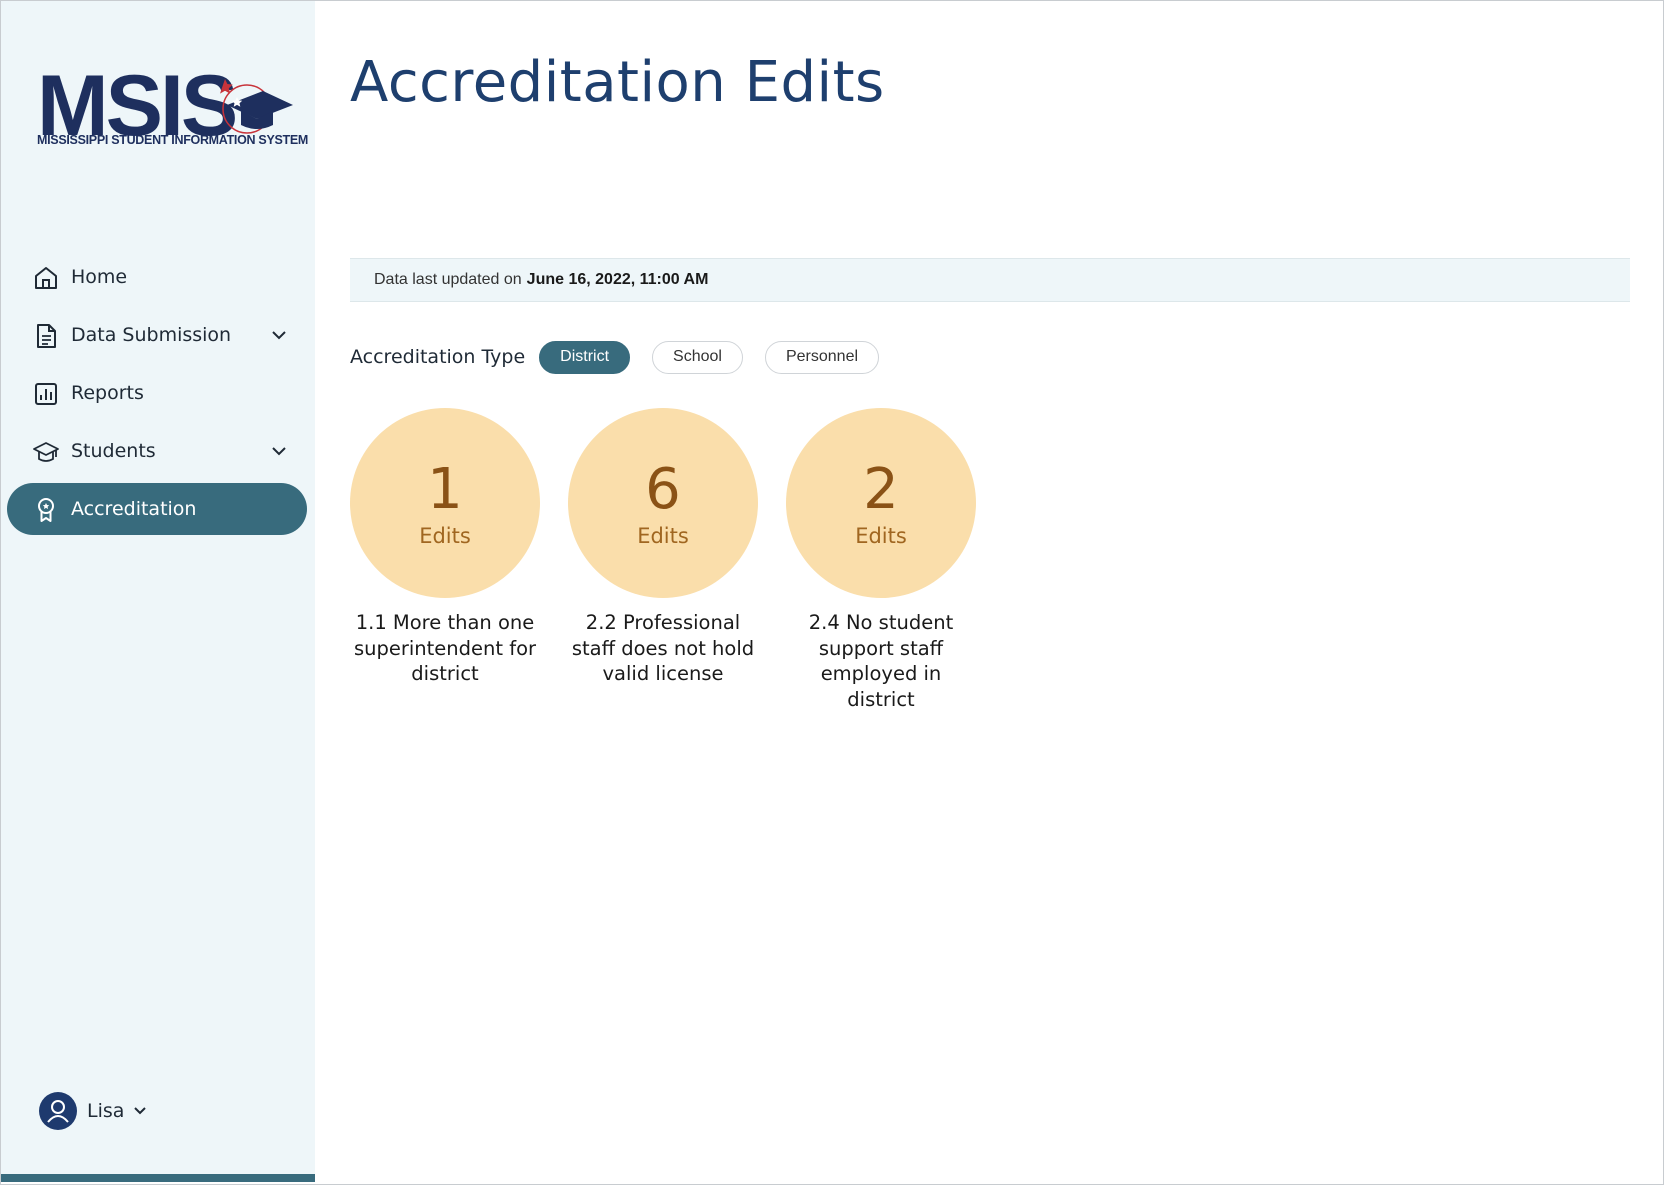 The height and width of the screenshot is (1185, 1664). I want to click on edit-count: 2, so click(881, 489).